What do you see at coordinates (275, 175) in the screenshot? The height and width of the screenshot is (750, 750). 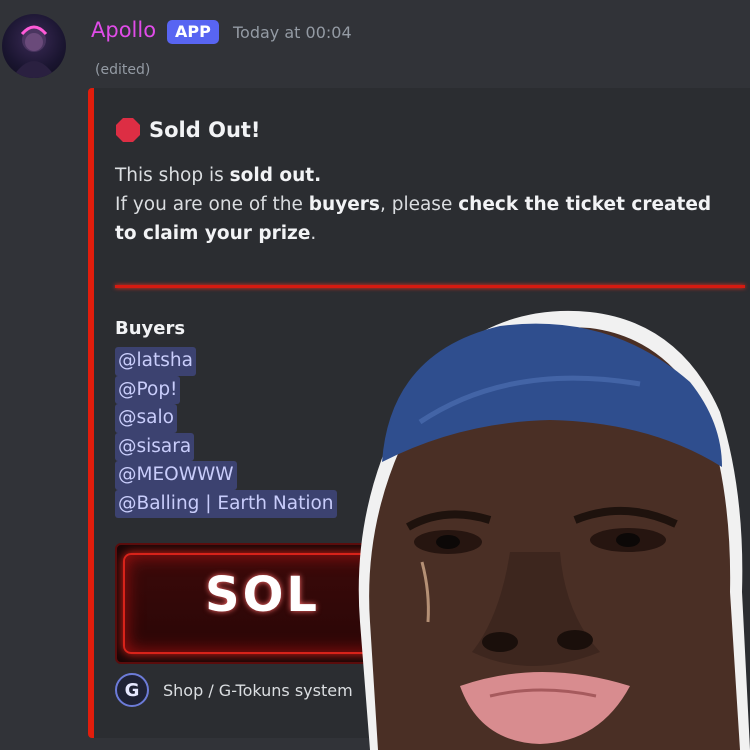 I see `desc-bold: sold out.` at bounding box center [275, 175].